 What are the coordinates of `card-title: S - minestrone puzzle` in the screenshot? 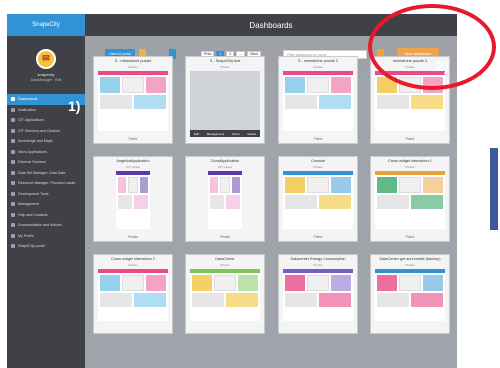 It's located at (133, 61).